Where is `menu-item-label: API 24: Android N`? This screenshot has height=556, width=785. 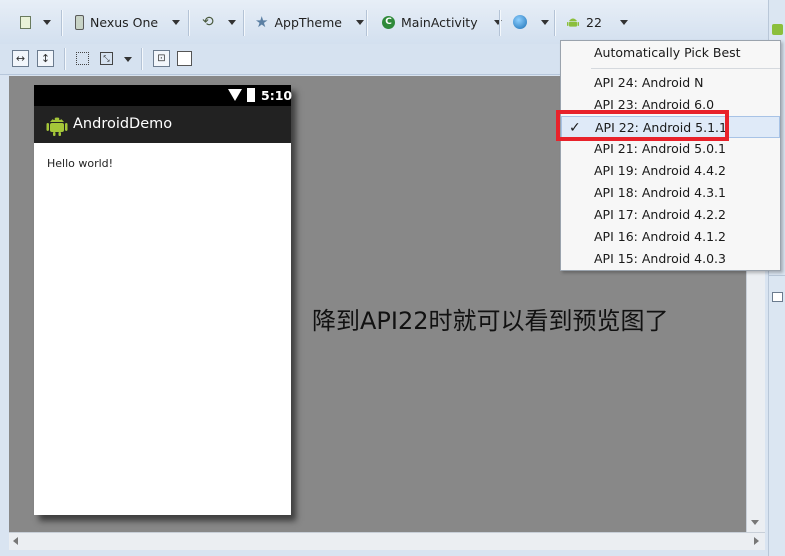 menu-item-label: API 24: Android N is located at coordinates (649, 82).